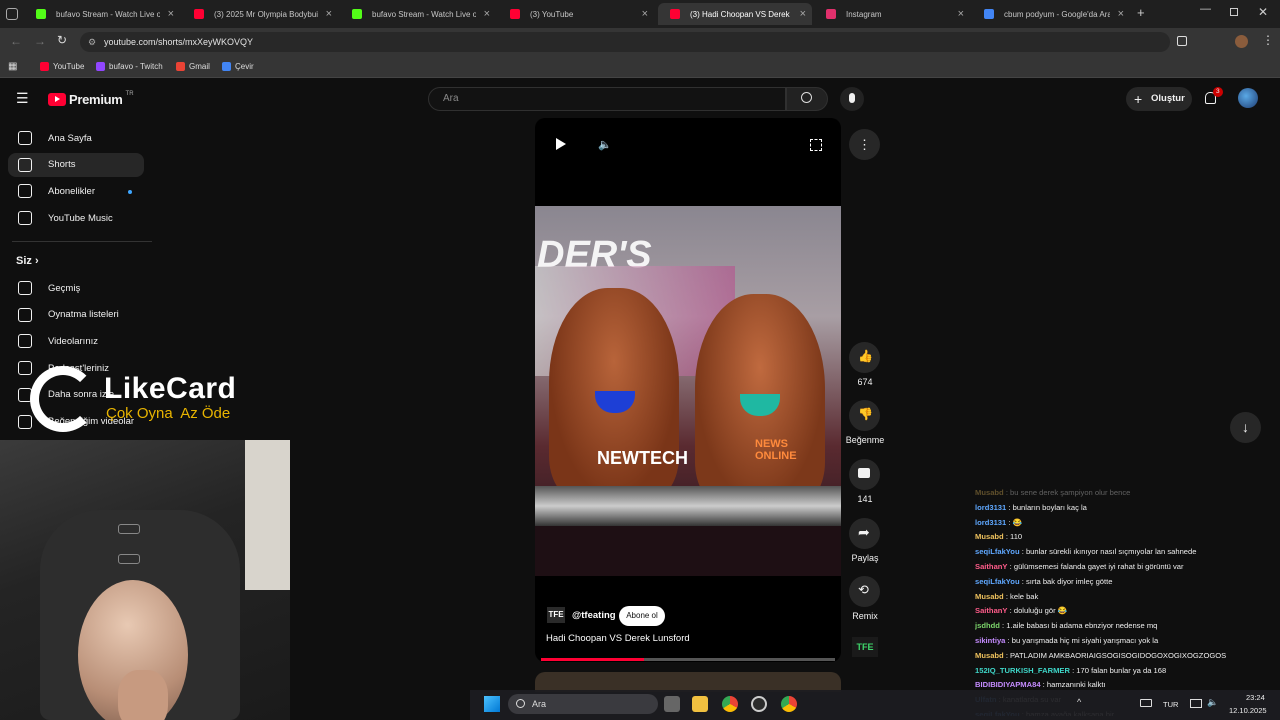 This screenshot has height=720, width=1280. I want to click on tab-title: (3) 2025 Mr Olympia Bodybuild, so click(266, 14).